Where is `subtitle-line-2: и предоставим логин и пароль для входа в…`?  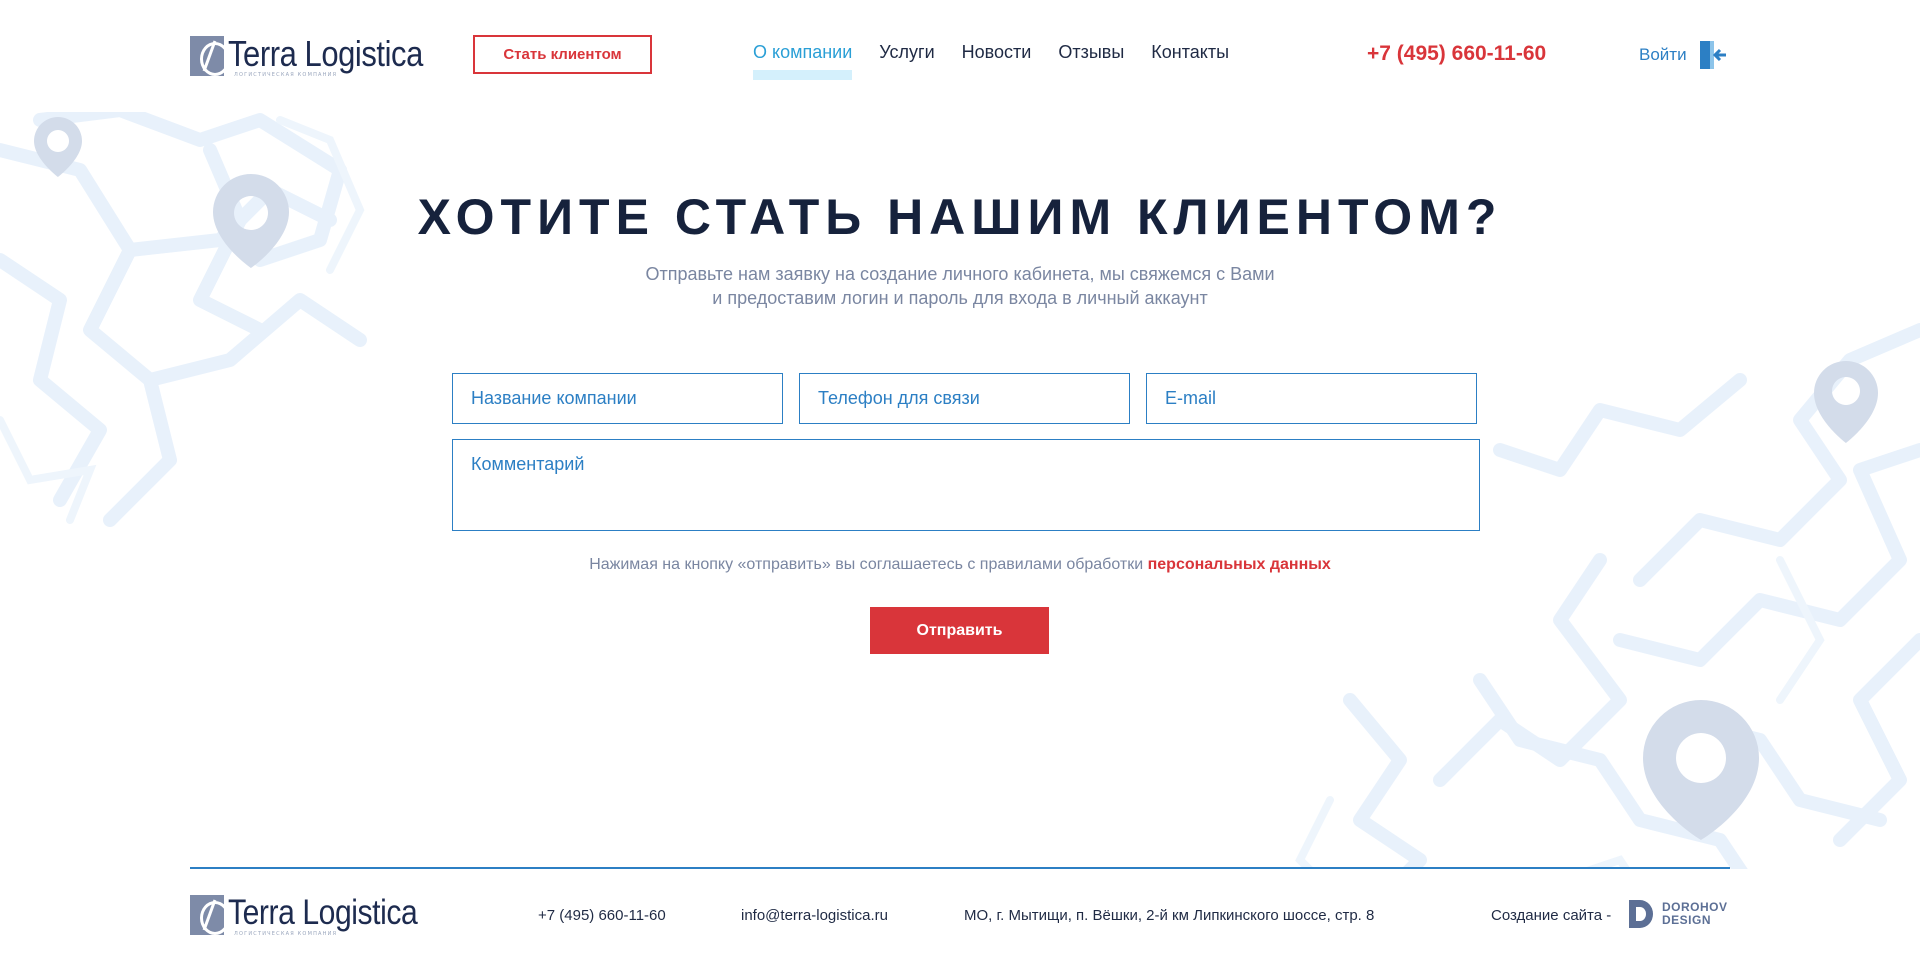
subtitle-line-2: и предоставим логин и пароль для входа в… is located at coordinates (960, 298).